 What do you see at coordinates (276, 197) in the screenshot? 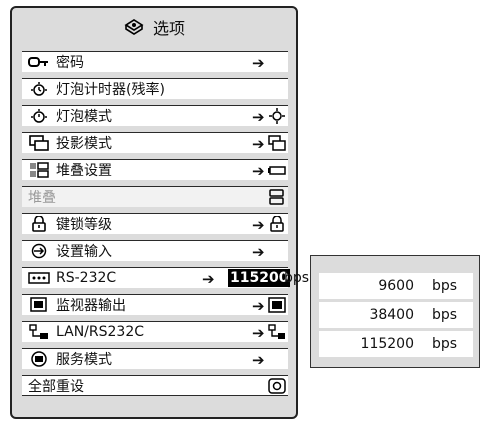
I see `stack-status-icon` at bounding box center [276, 197].